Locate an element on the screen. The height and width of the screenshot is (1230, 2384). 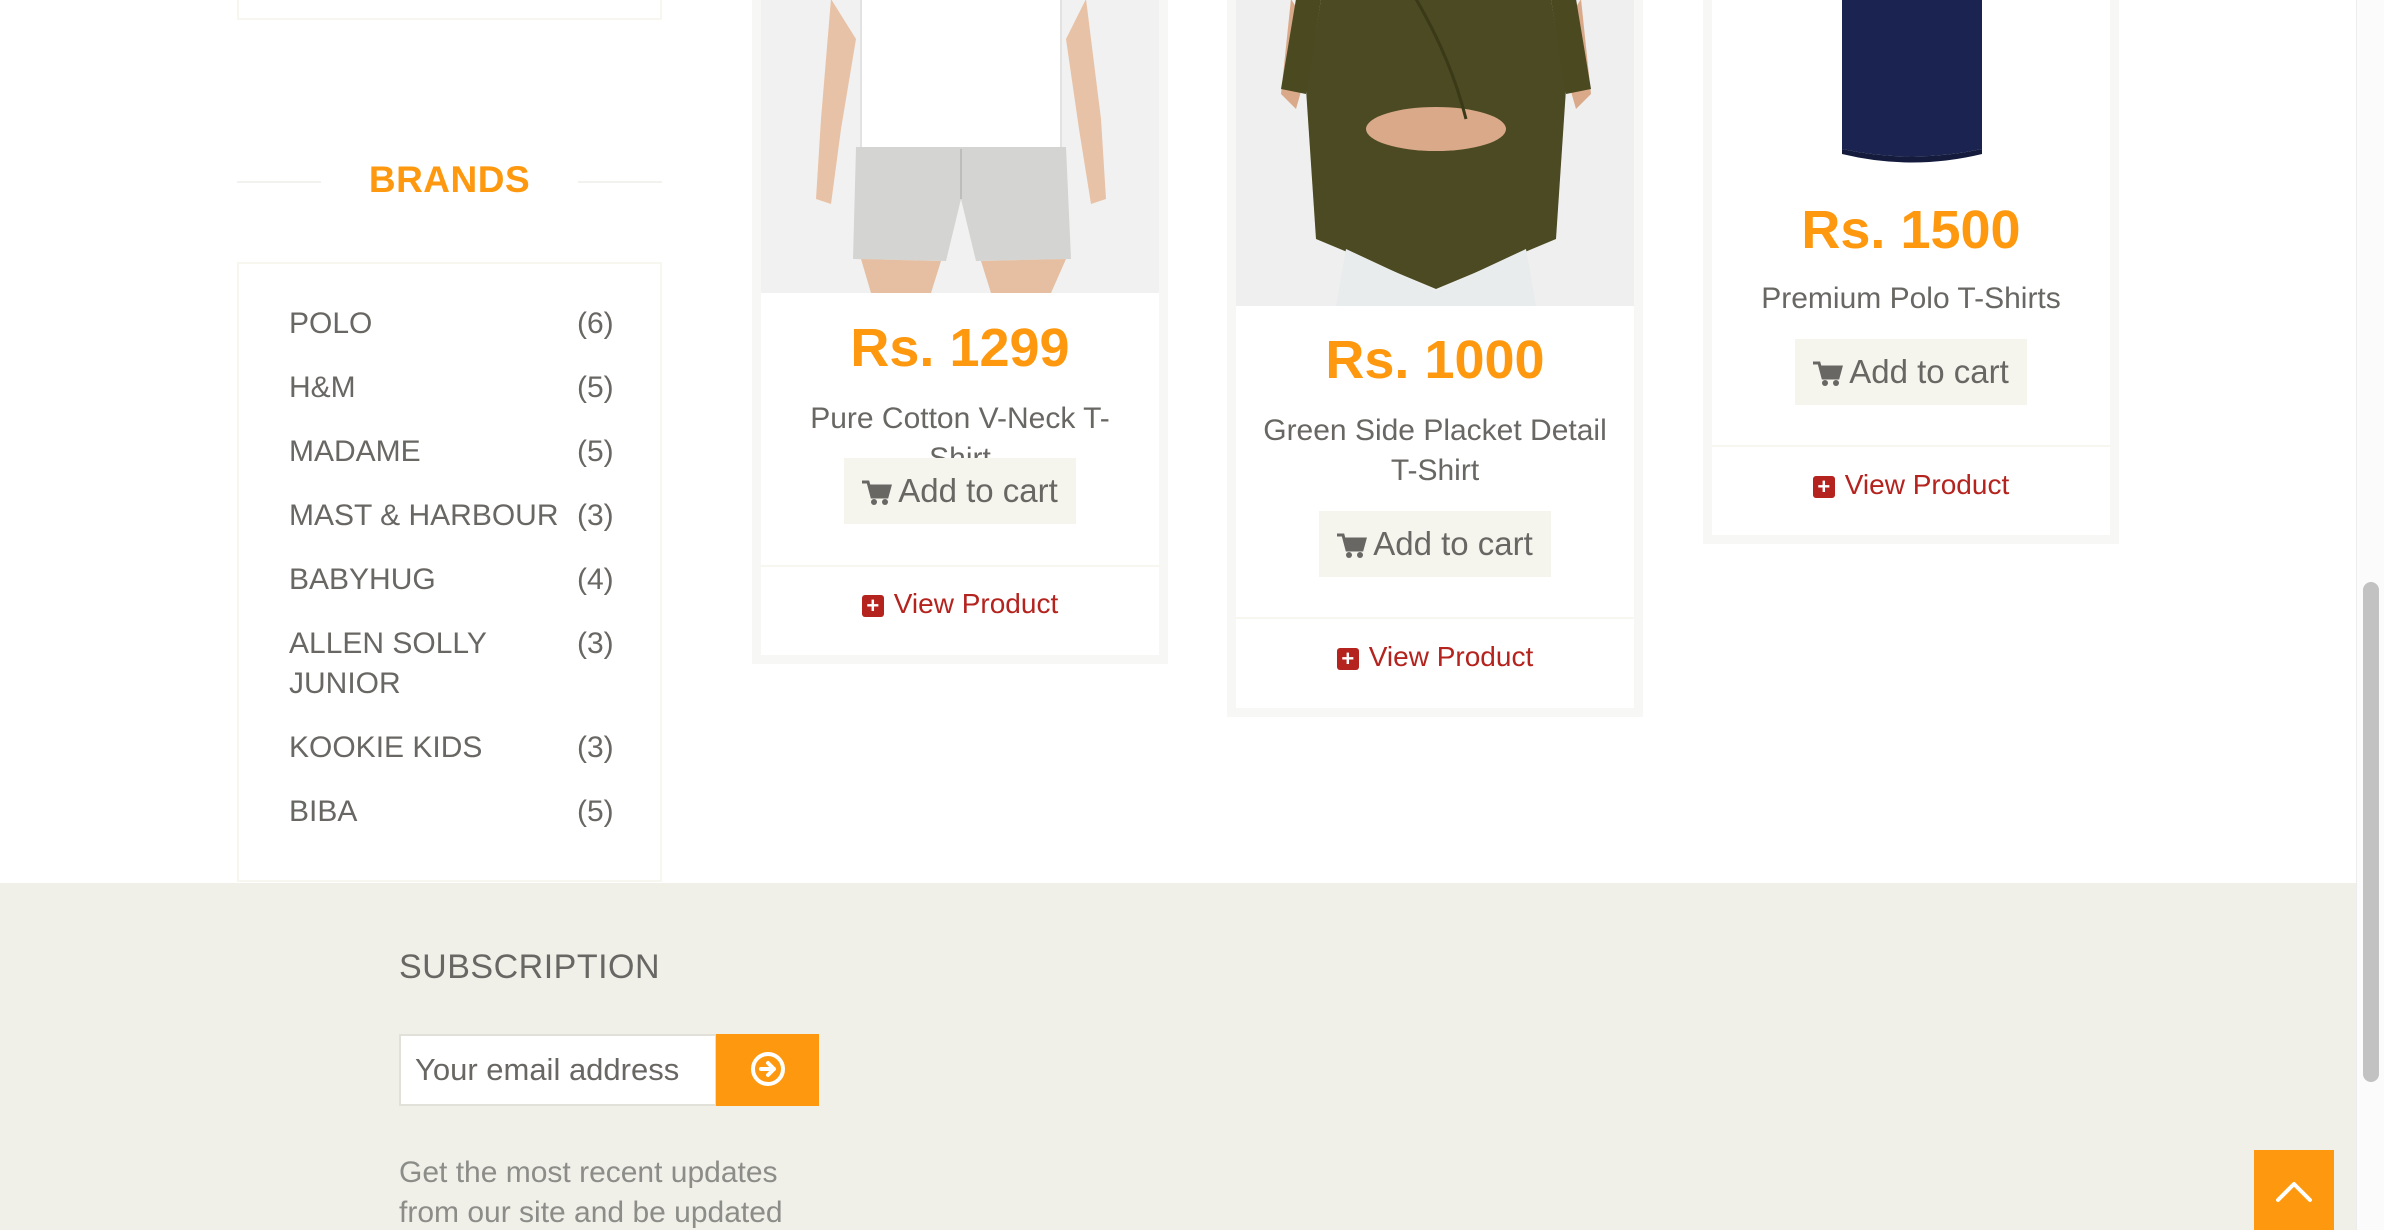
brand-name: POLO is located at coordinates (331, 323).